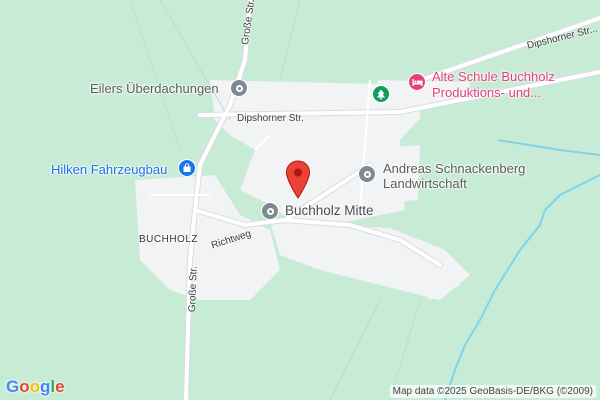 This screenshot has height=400, width=600. Describe the element at coordinates (298, 180) in the screenshot. I see `map-pin-icon` at that location.